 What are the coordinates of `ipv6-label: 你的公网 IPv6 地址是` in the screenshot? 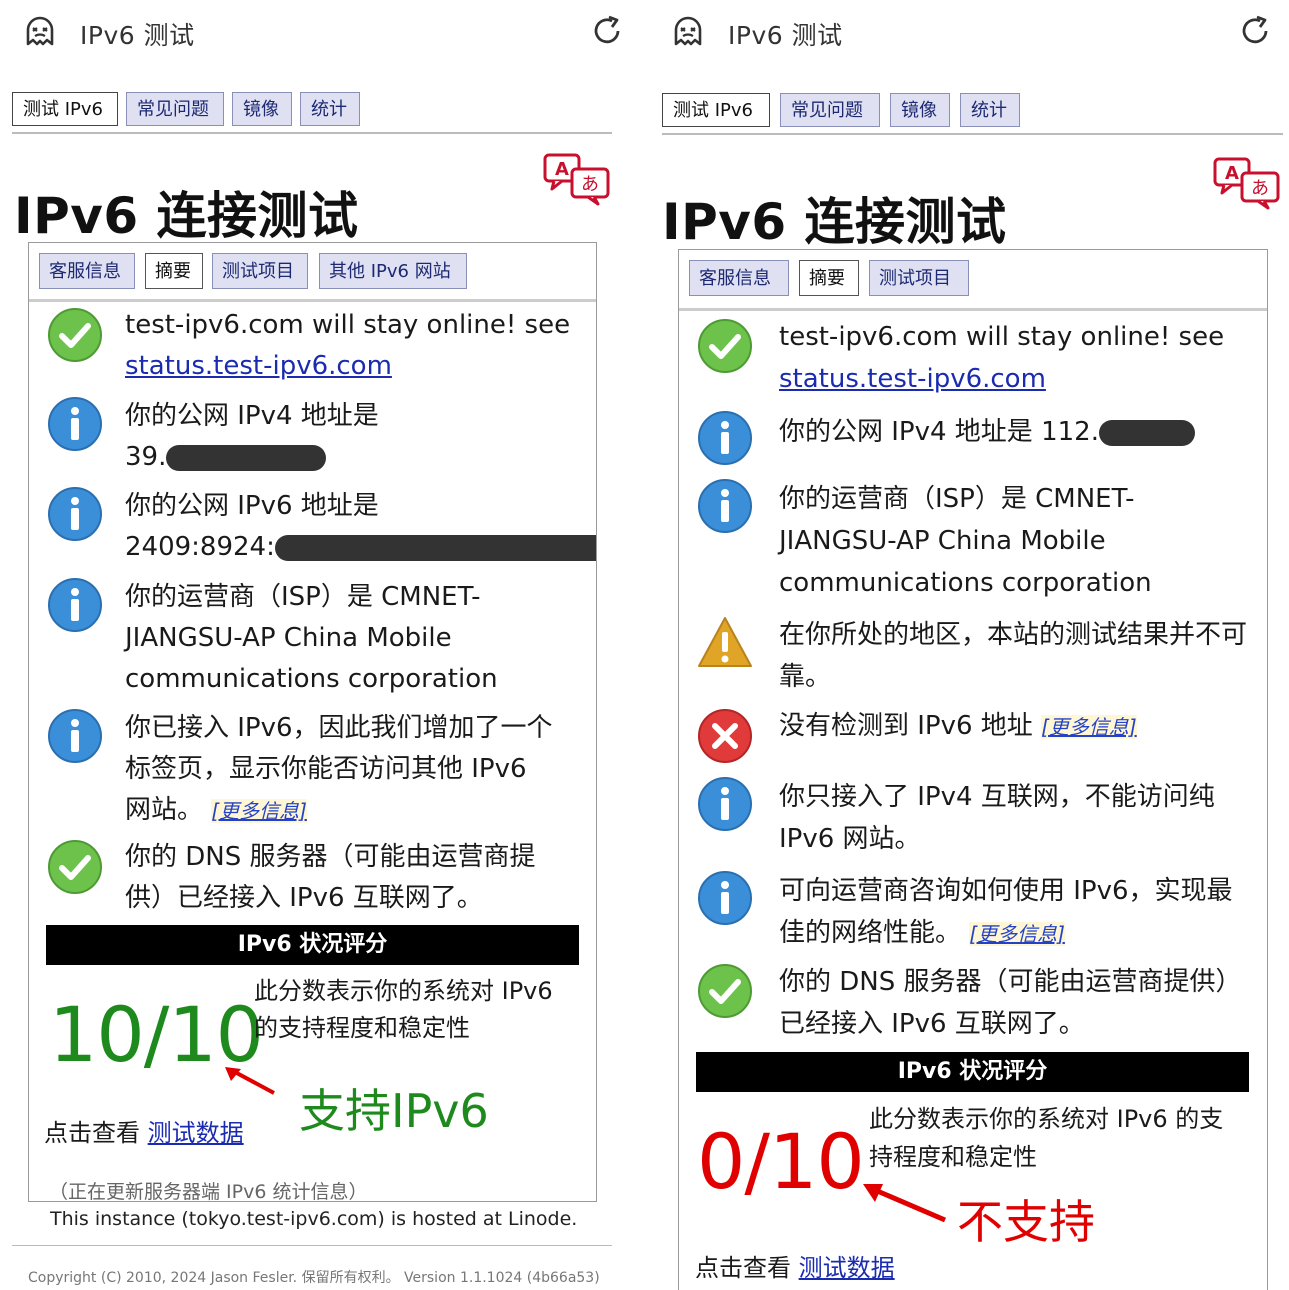 It's located at (252, 506).